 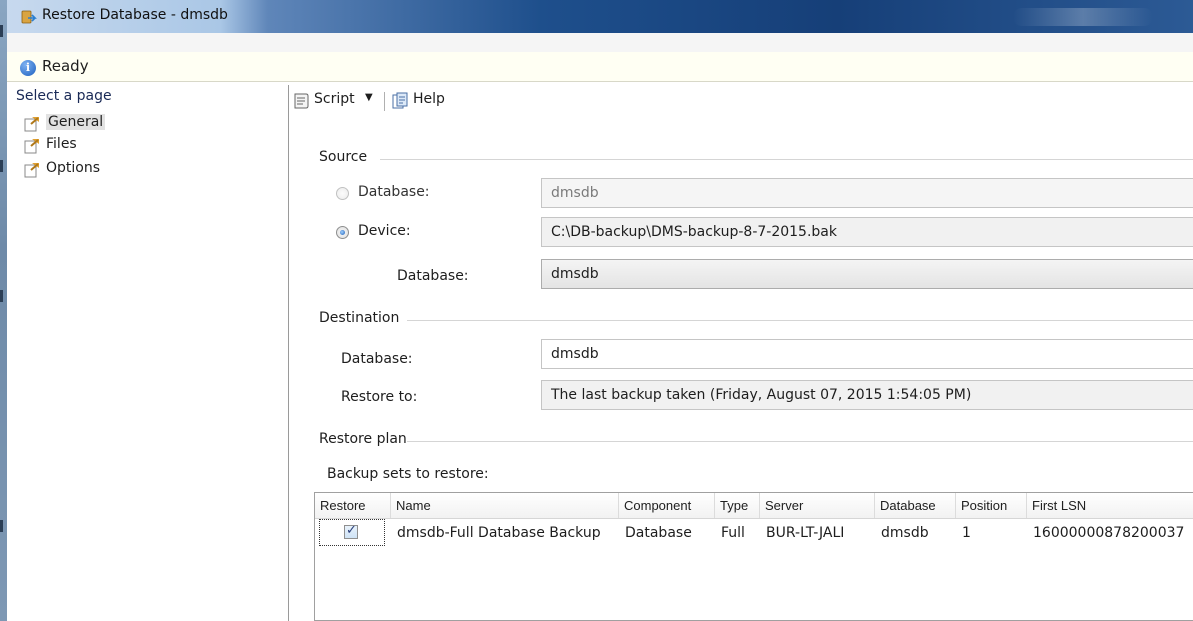 I want to click on destination-header: Destination, so click(x=359, y=318).